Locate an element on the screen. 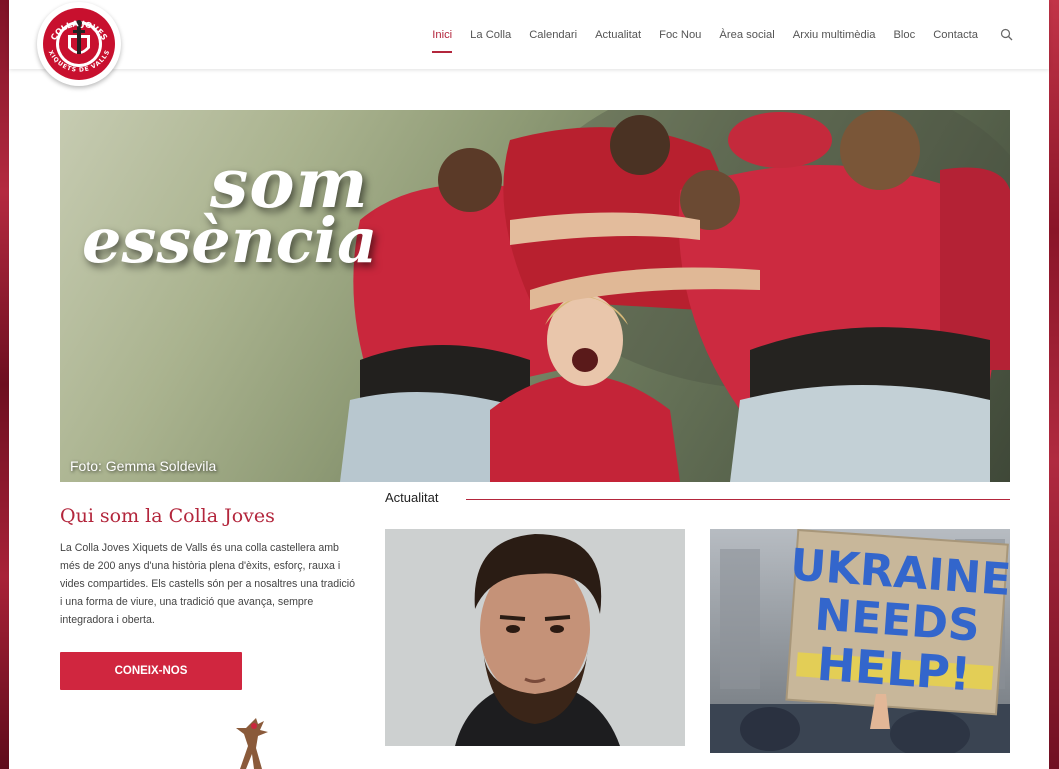  colla-joves-logo: COLLA JOVES XIQUETS DE VALLS is located at coordinates (79, 44).